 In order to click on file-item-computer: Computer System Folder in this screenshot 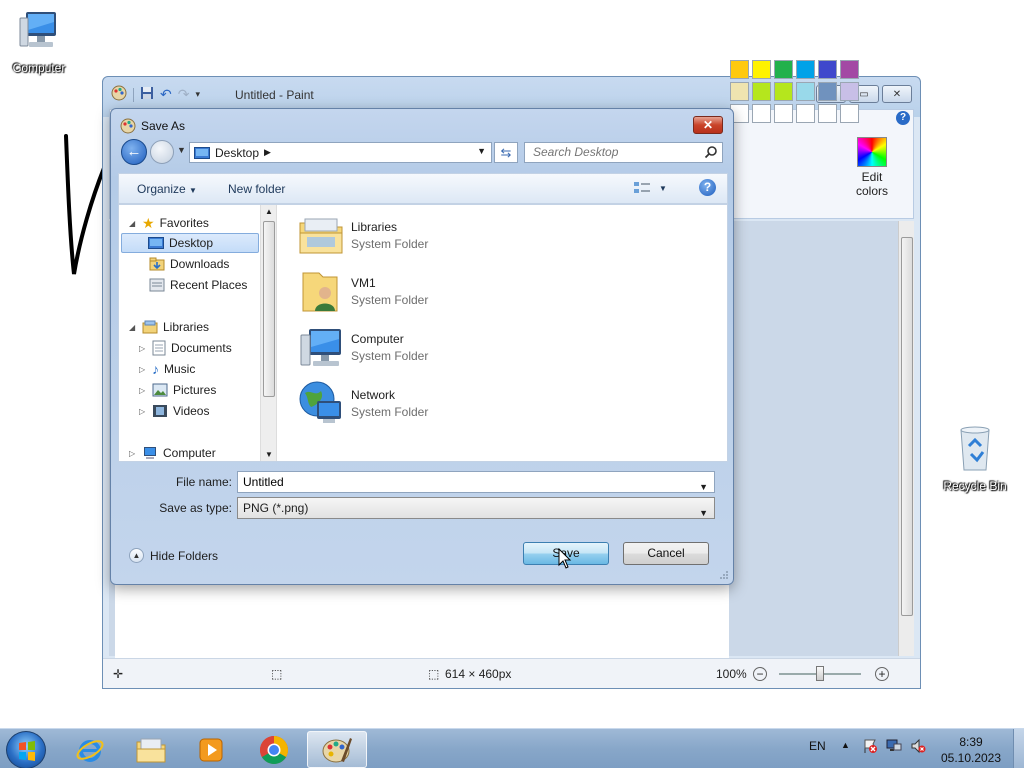, I will do `click(362, 347)`.